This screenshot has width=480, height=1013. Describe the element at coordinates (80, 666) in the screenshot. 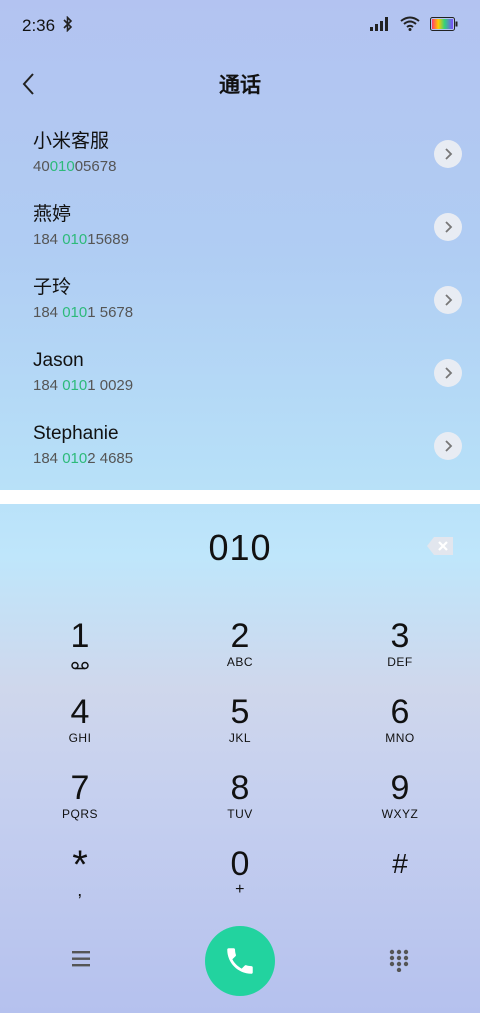

I see `voicemail-icon` at that location.